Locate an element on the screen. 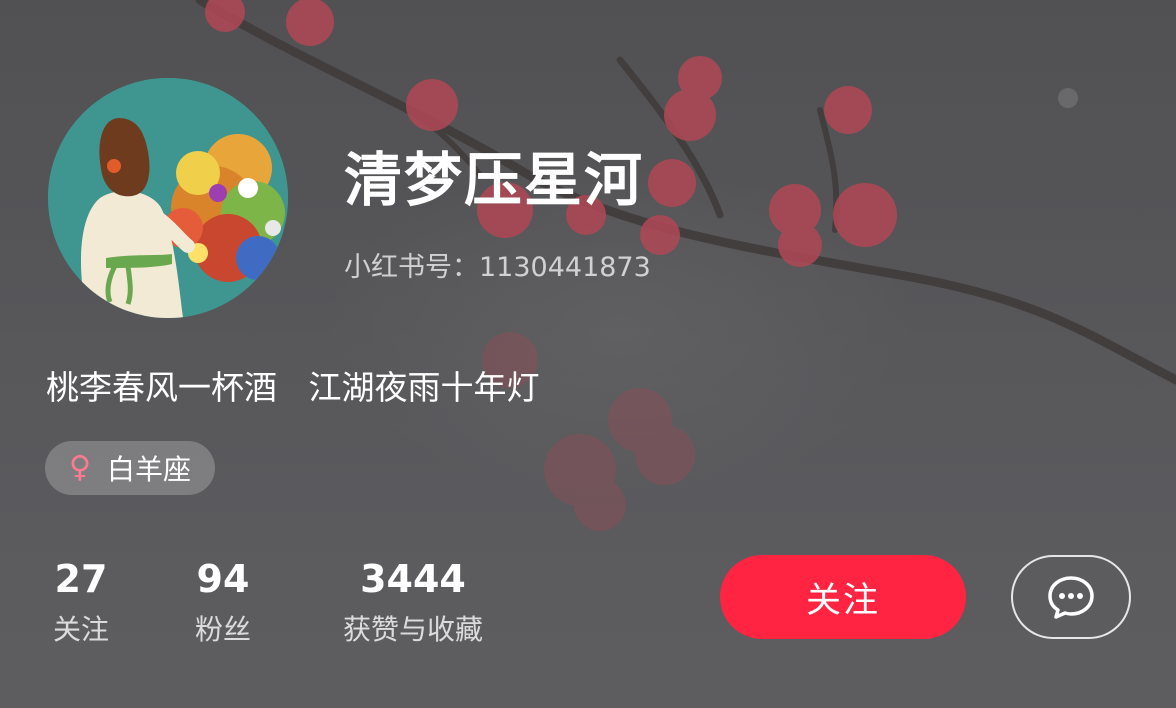  message-button is located at coordinates (1071, 597).